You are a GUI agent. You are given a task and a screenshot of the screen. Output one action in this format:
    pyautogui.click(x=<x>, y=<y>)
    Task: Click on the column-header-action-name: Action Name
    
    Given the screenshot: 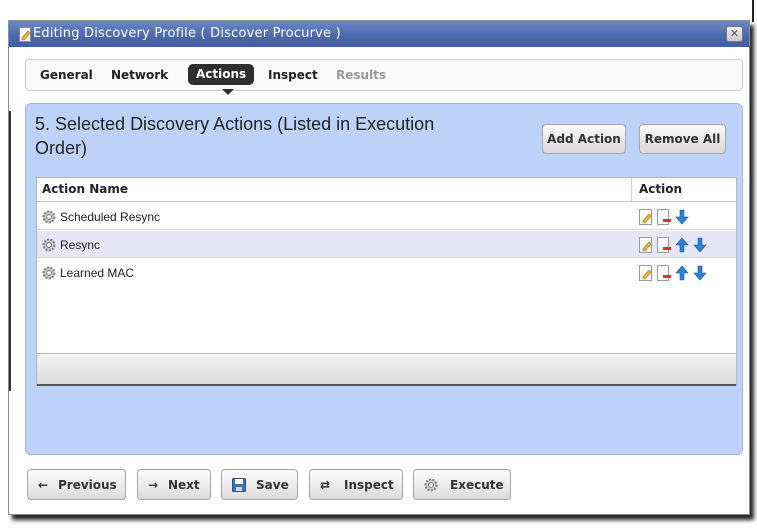 What is the action you would take?
    pyautogui.click(x=85, y=189)
    